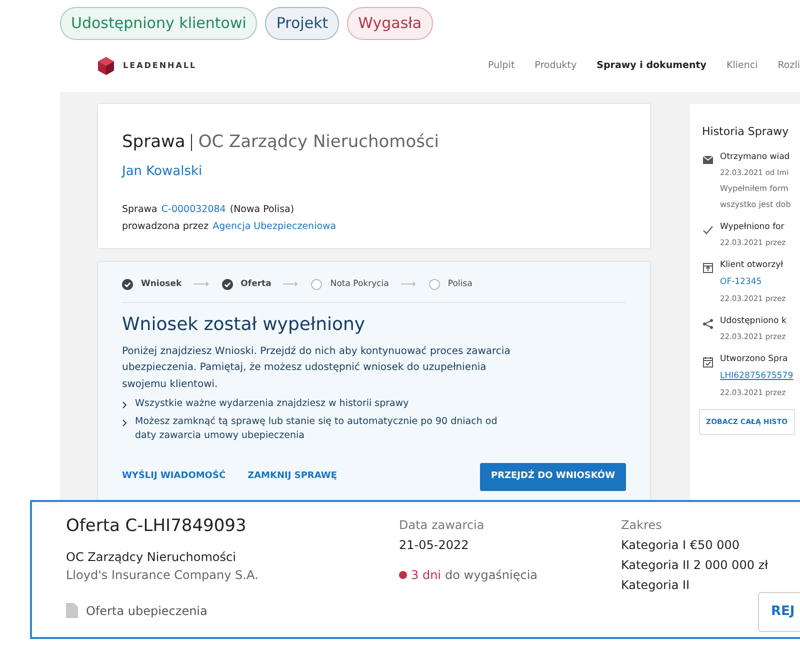  Describe the element at coordinates (434, 545) in the screenshot. I see `date-value: 21-05-2022` at that location.